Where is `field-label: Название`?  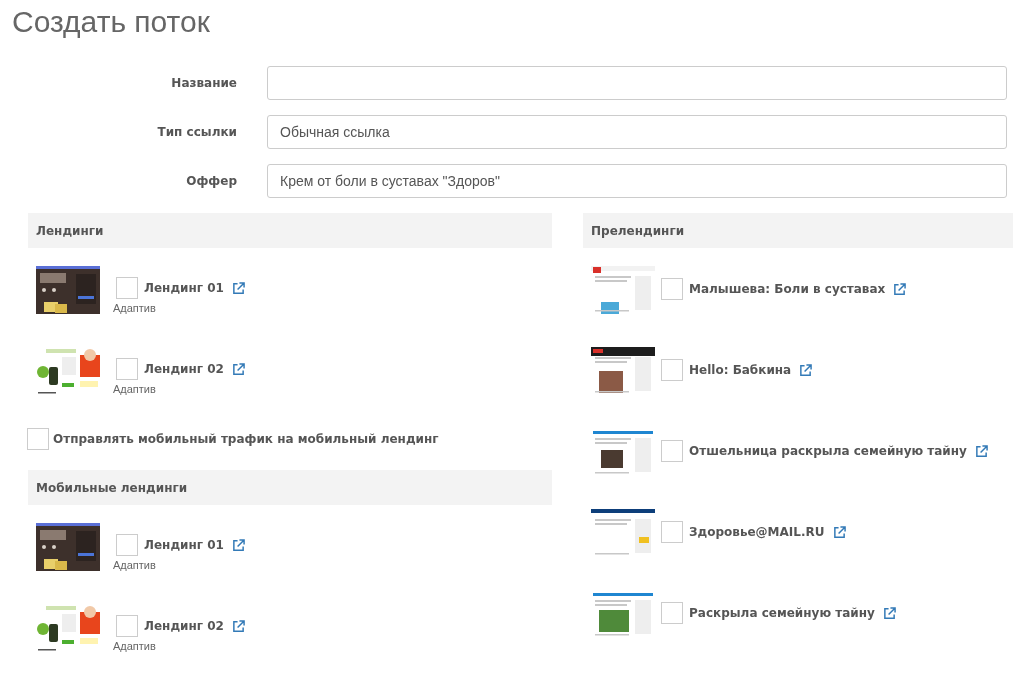
field-label: Название is located at coordinates (204, 83).